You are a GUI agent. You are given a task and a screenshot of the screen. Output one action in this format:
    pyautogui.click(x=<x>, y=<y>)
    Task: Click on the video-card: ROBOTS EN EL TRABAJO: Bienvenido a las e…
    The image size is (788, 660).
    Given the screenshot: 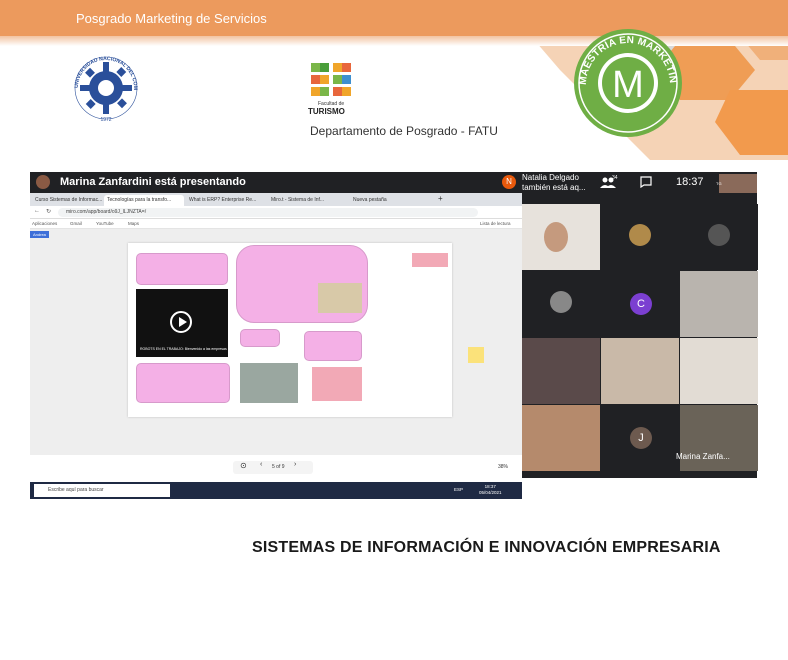 What is the action you would take?
    pyautogui.click(x=182, y=323)
    